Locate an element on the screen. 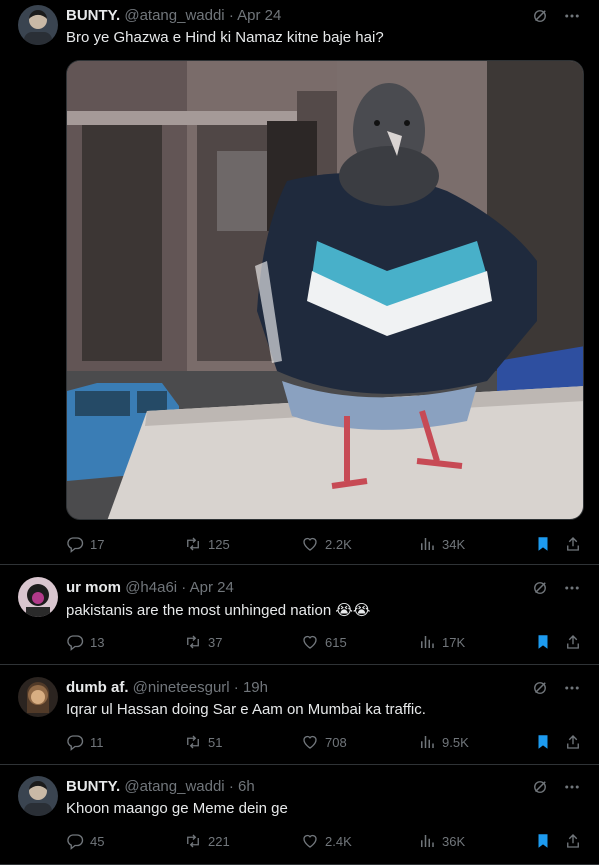 The height and width of the screenshot is (865, 599). view-count: 34K is located at coordinates (454, 544).